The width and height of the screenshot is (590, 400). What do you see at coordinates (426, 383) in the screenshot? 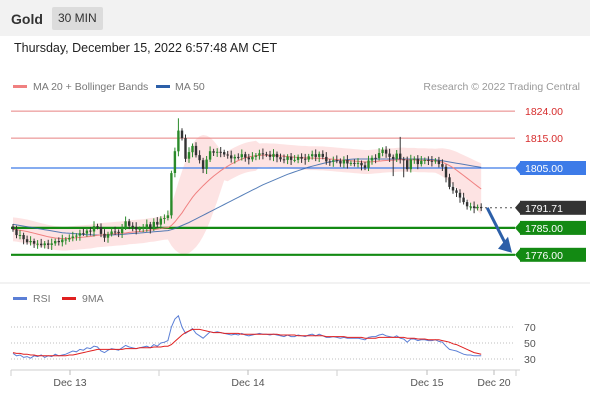
I see `x-tick-label: Dec 15` at bounding box center [426, 383].